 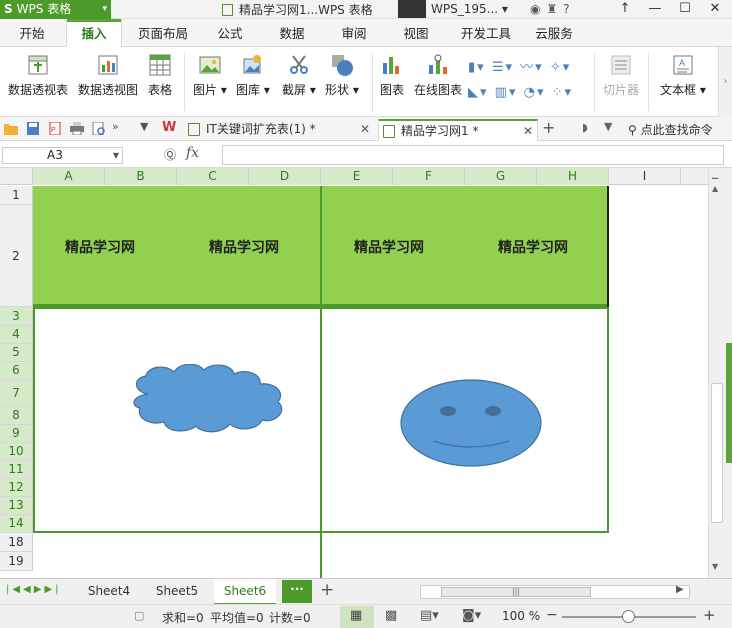 I want to click on scatter-chart-icon: ⁘▾, so click(x=562, y=92).